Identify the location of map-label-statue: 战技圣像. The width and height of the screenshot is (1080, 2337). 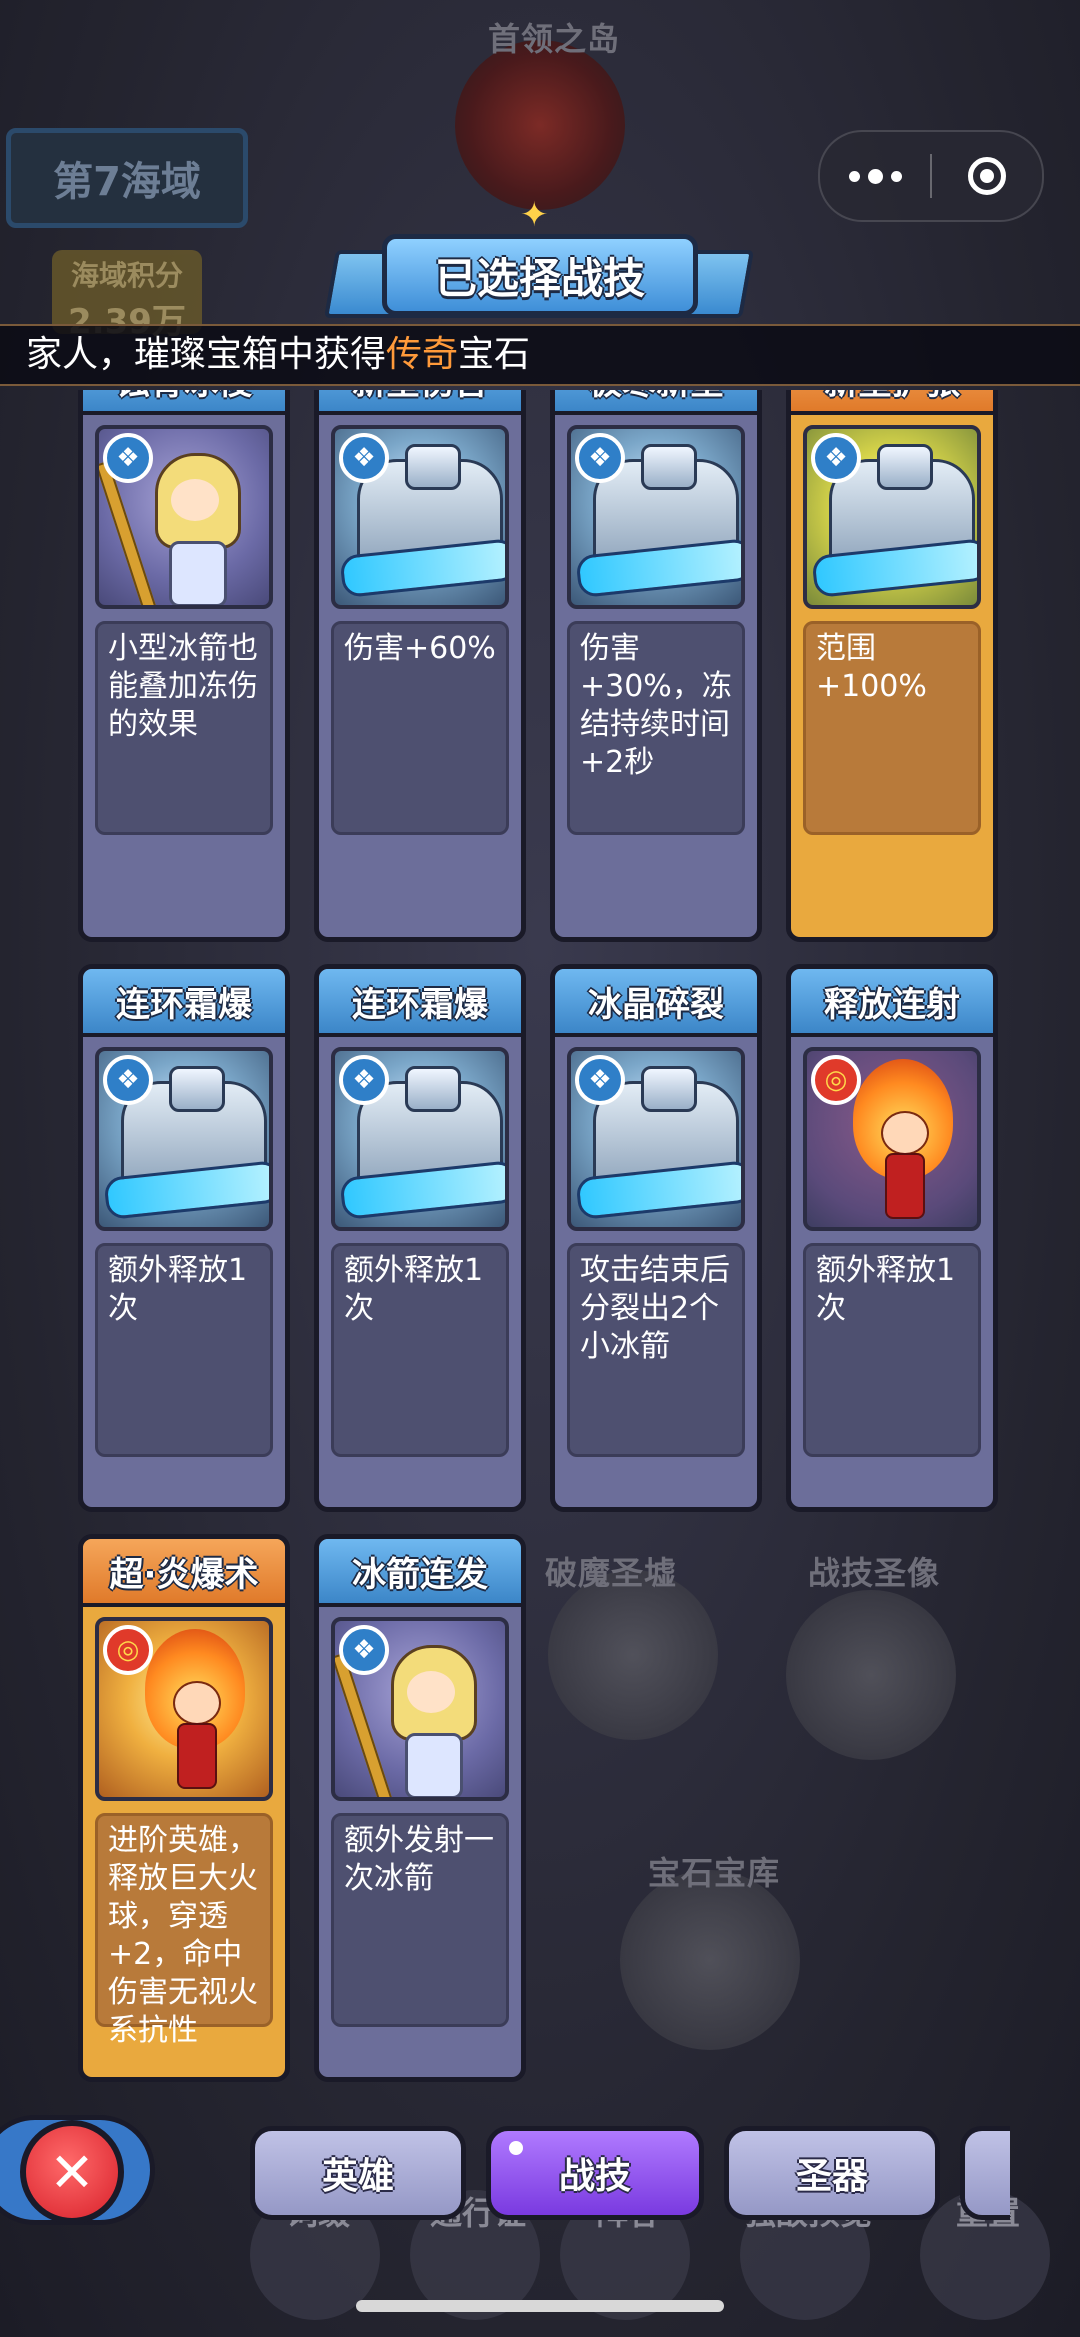
(874, 1573).